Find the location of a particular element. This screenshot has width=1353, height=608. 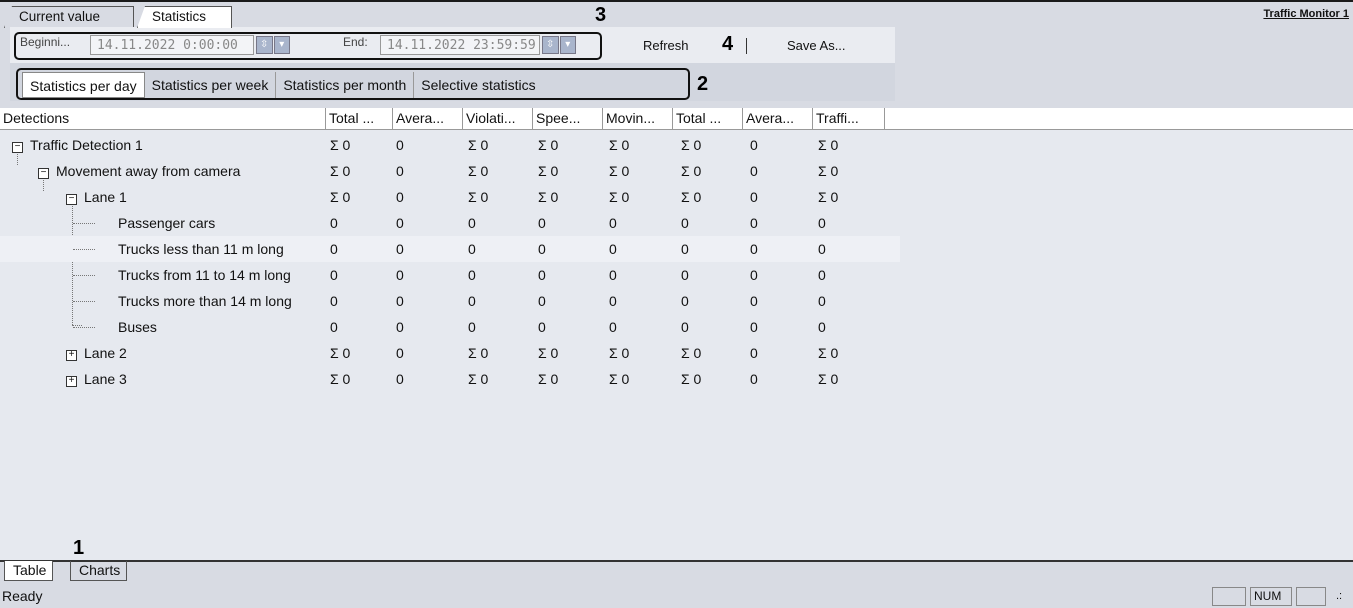

table-row: Trucks from 11 to 14 m long 0 0 0 0 0 0 0 0 is located at coordinates (450, 275).